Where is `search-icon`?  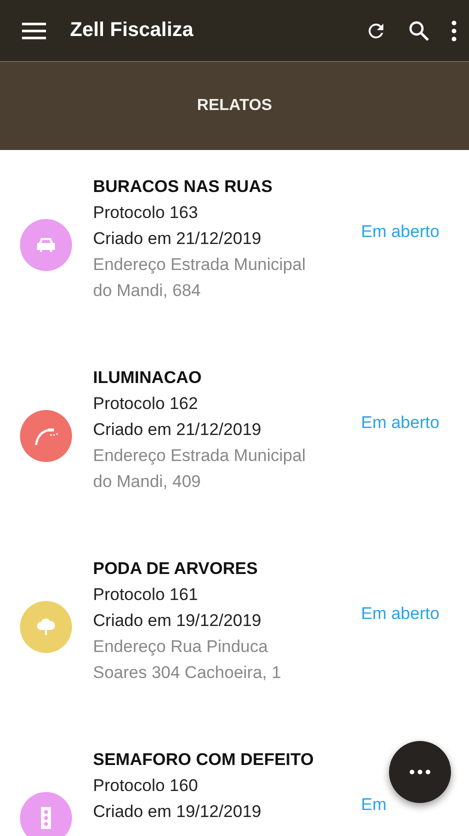
search-icon is located at coordinates (419, 30).